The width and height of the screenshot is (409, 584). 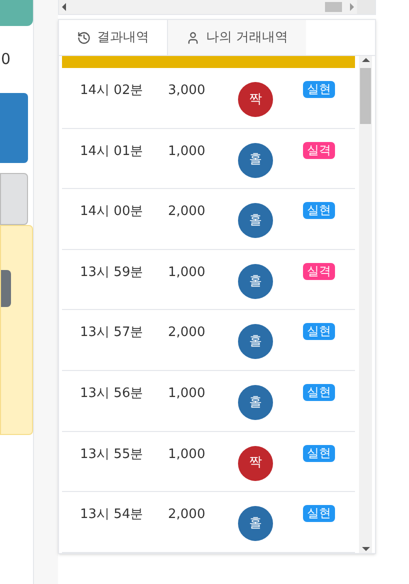 What do you see at coordinates (366, 60) in the screenshot?
I see `up-arrow-icon` at bounding box center [366, 60].